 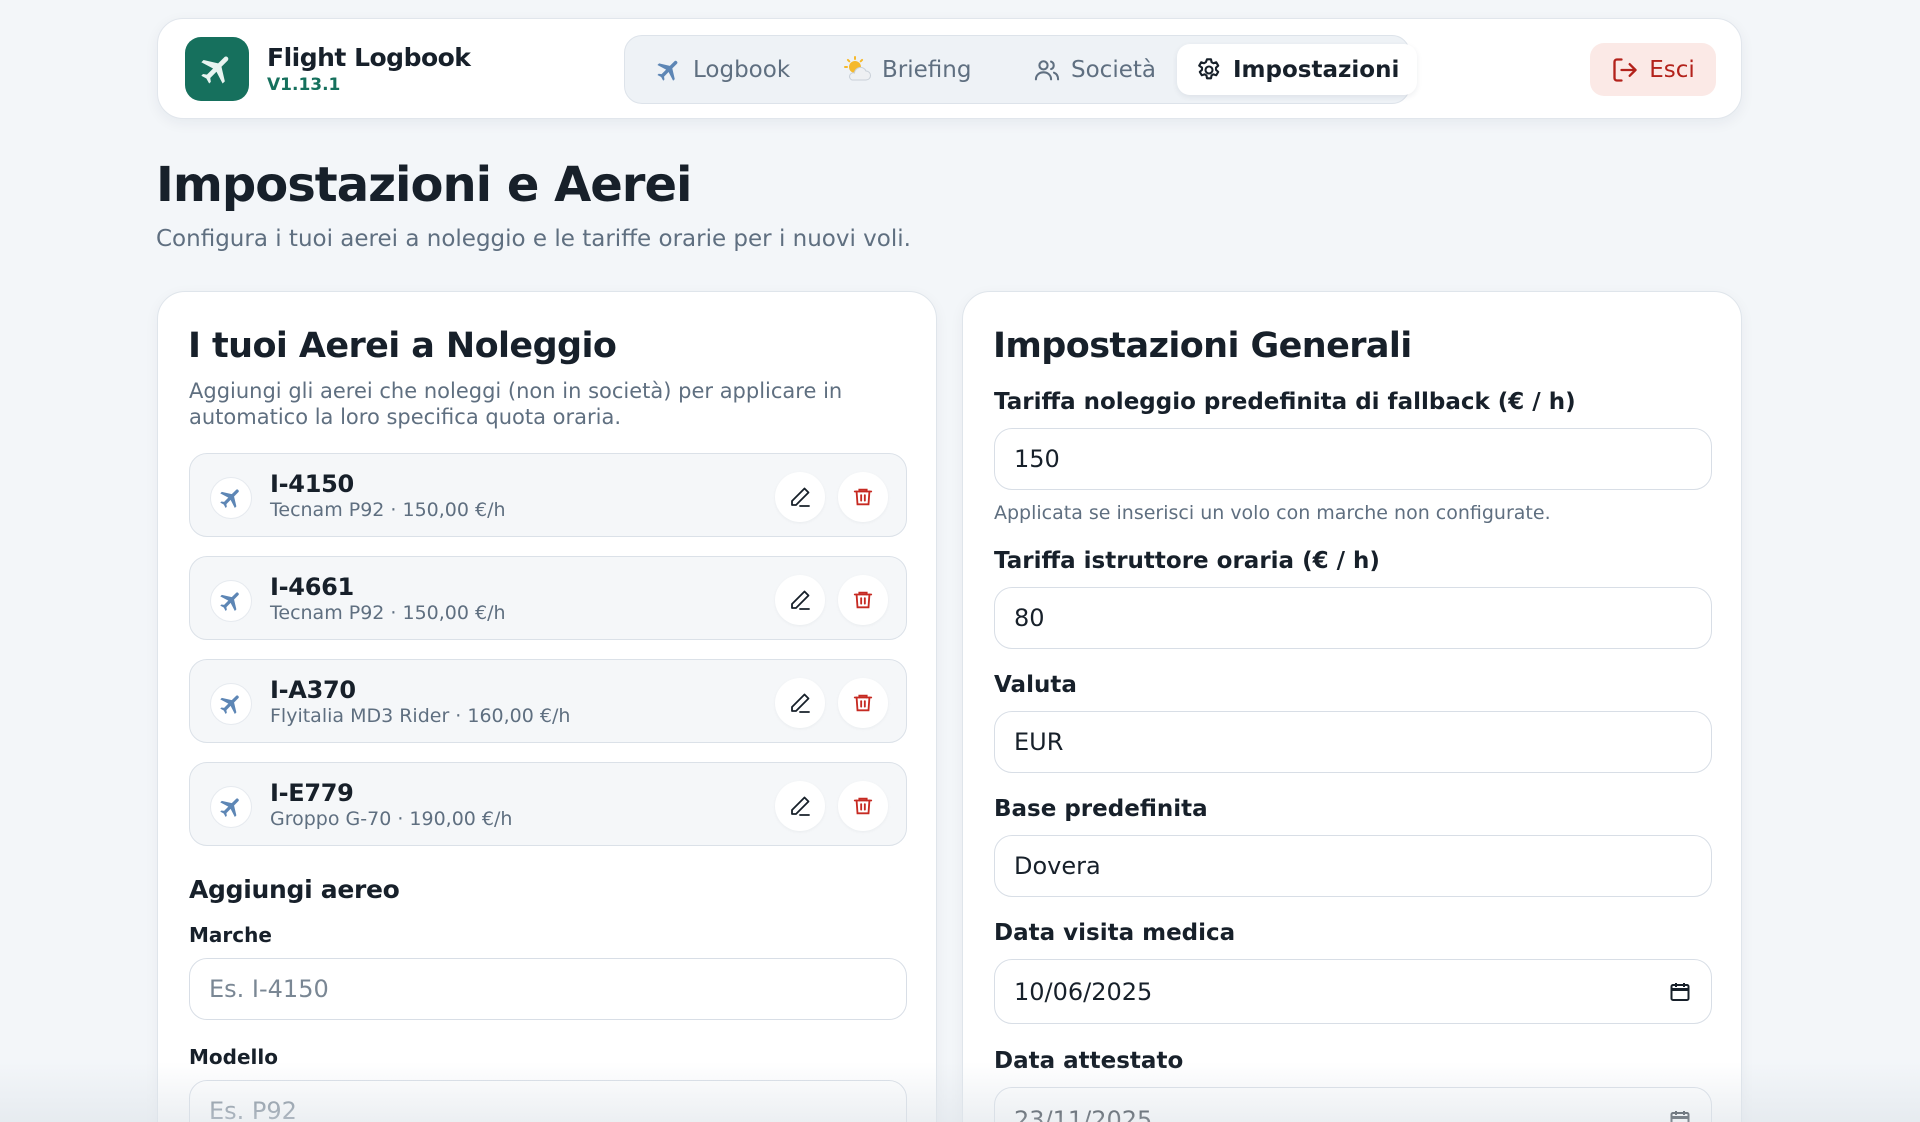 I want to click on currency-label: Valuta, so click(x=1035, y=685).